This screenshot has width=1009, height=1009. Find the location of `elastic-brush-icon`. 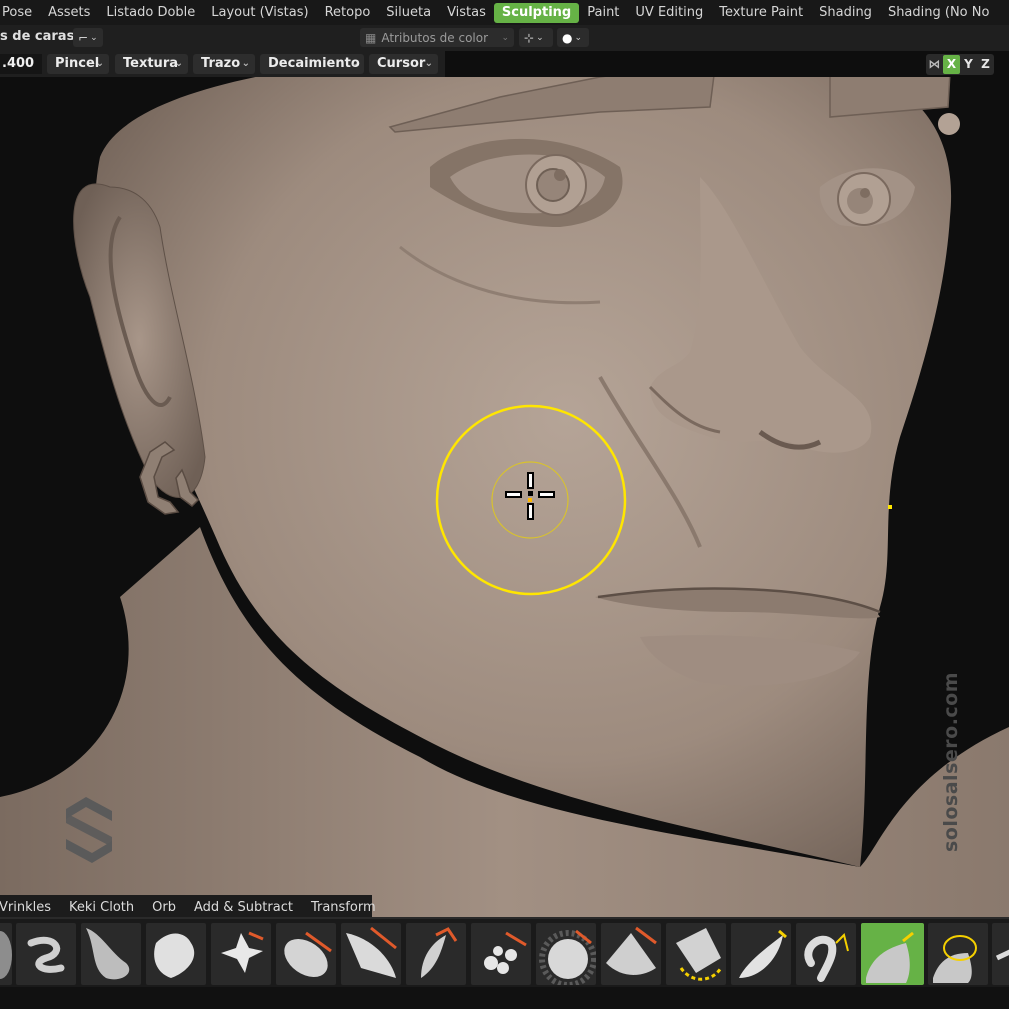

elastic-brush-icon is located at coordinates (958, 954).